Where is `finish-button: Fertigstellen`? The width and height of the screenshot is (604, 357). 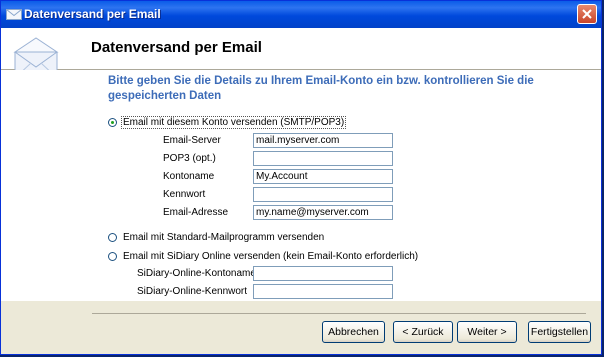
finish-button: Fertigstellen is located at coordinates (559, 332).